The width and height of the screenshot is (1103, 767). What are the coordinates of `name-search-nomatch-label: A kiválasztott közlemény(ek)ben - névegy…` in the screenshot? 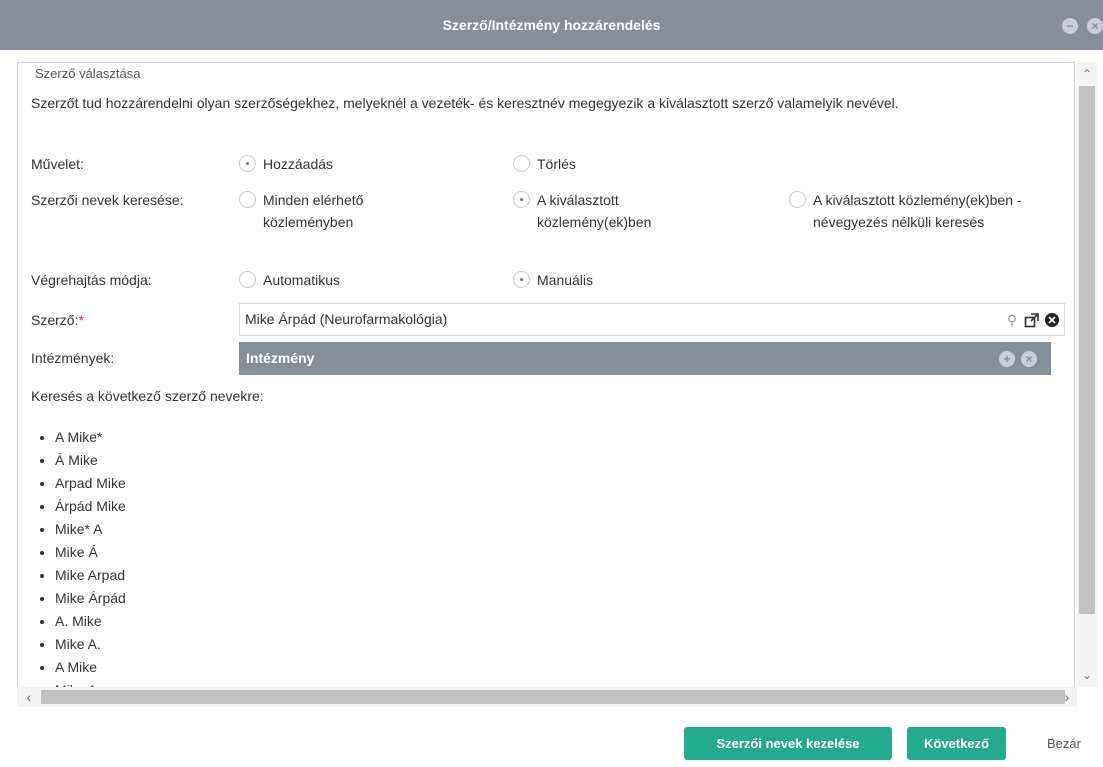 It's located at (938, 211).